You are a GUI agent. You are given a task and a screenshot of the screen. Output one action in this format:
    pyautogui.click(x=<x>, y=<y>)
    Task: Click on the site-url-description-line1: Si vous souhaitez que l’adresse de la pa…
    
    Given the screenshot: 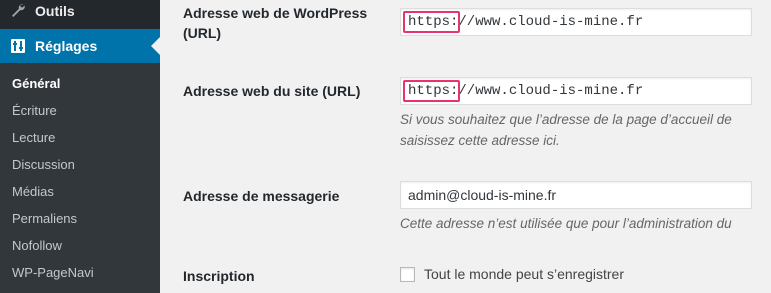 What is the action you would take?
    pyautogui.click(x=566, y=119)
    